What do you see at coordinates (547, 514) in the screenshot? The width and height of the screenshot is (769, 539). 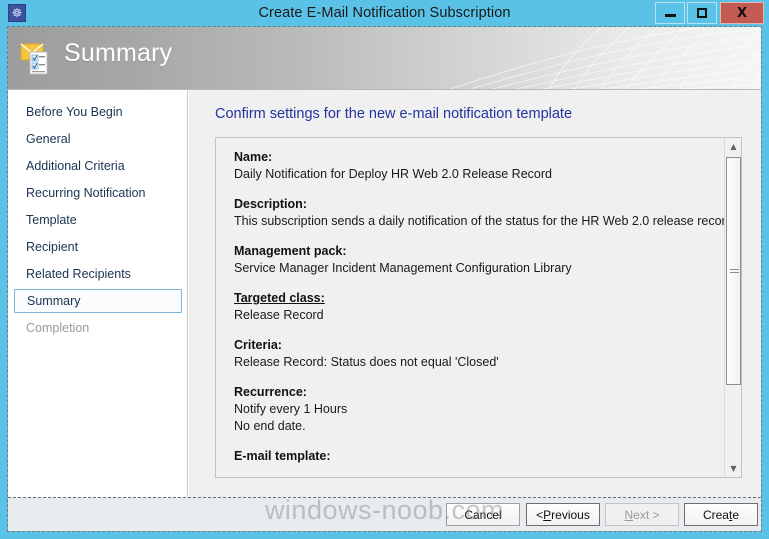 I see `previous-accel: P` at bounding box center [547, 514].